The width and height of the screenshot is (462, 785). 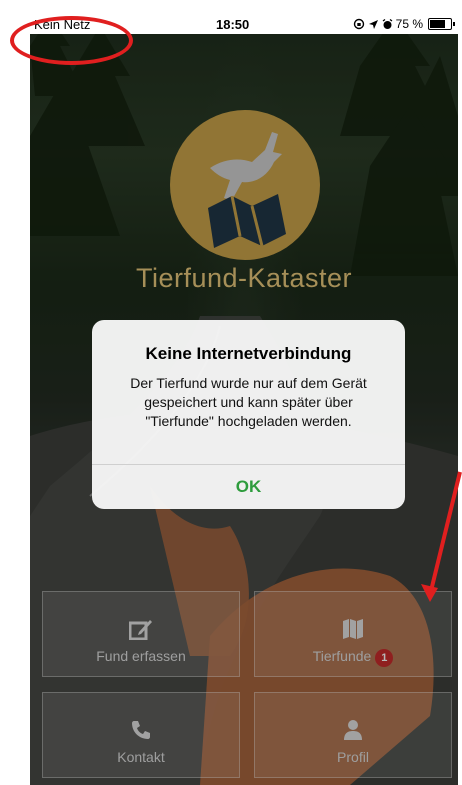 What do you see at coordinates (71, 40) in the screenshot?
I see `annotation-circle` at bounding box center [71, 40].